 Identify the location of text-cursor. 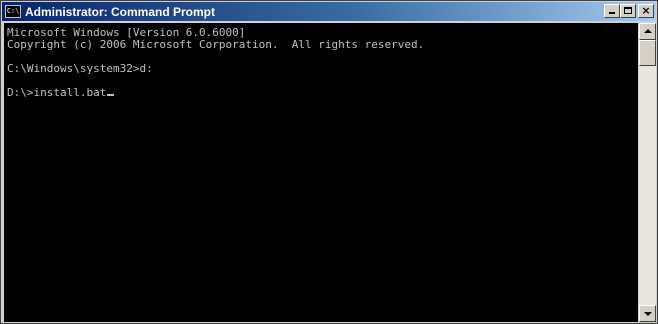
(111, 95).